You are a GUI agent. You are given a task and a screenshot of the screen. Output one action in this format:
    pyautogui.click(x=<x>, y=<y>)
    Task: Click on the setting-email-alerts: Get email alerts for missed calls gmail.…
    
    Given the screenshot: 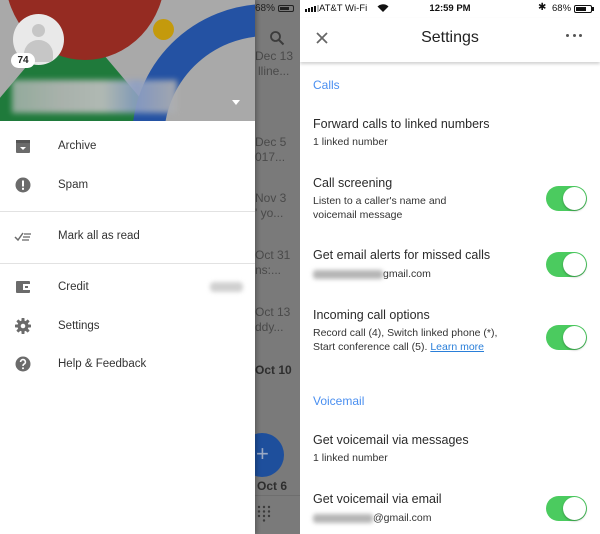 What is the action you would take?
    pyautogui.click(x=450, y=268)
    